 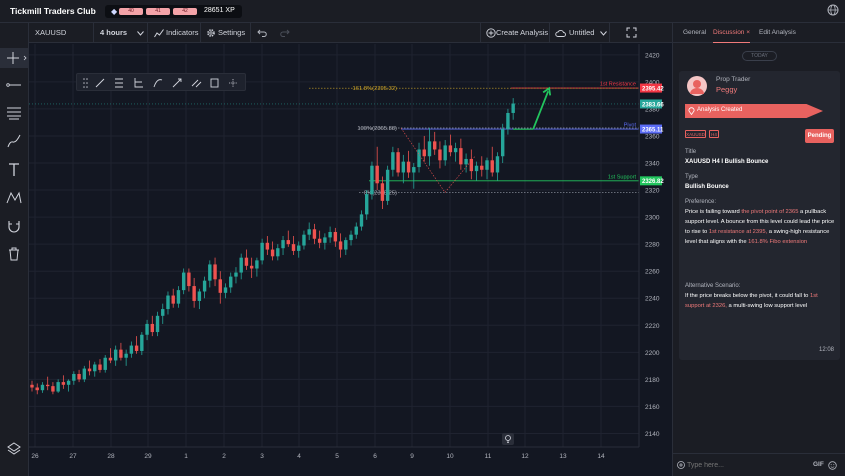 What do you see at coordinates (631, 32) in the screenshot?
I see `fullscreen-icon` at bounding box center [631, 32].